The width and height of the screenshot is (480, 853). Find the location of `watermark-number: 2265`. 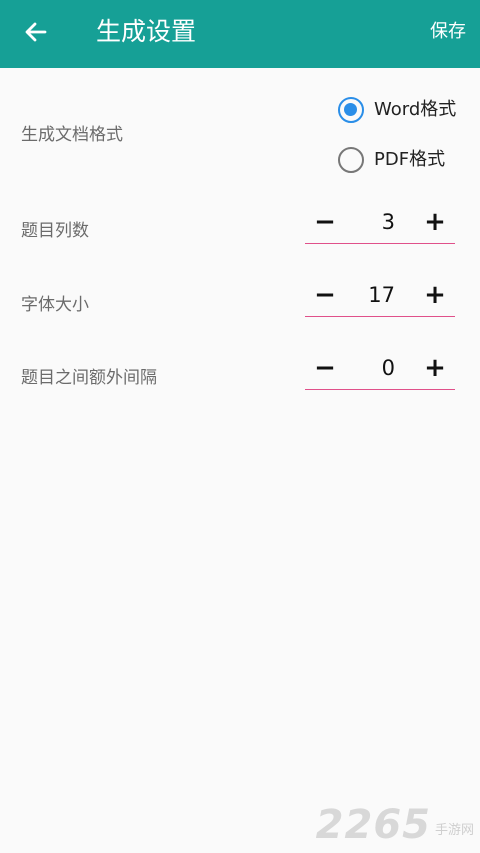

watermark-number: 2265 is located at coordinates (373, 825).